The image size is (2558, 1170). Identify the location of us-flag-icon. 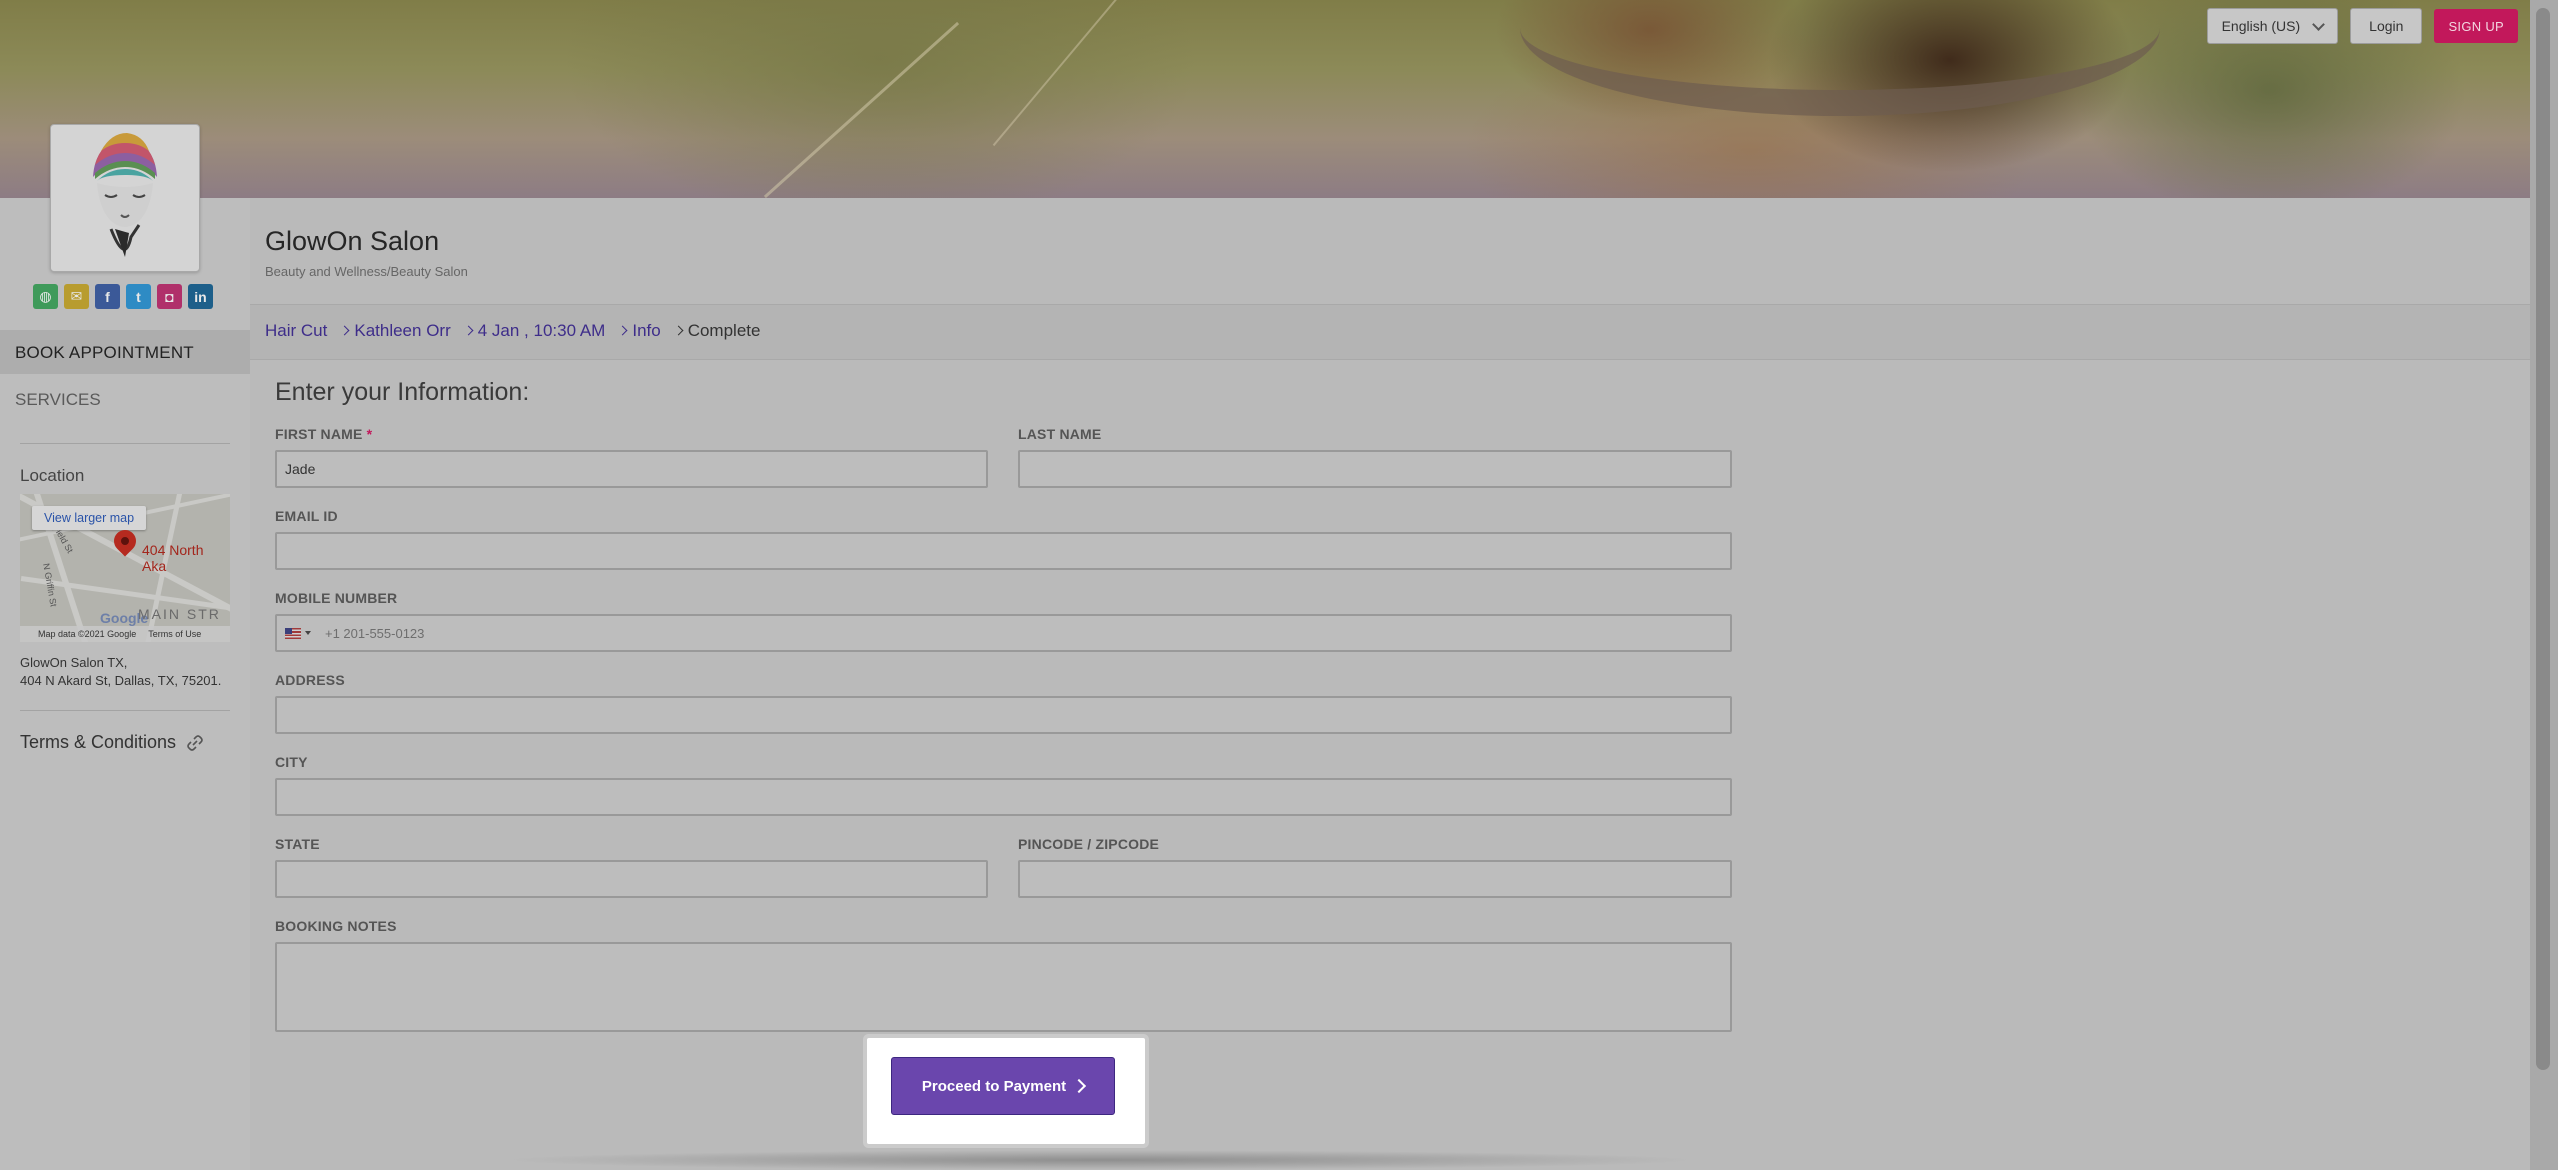
(293, 633).